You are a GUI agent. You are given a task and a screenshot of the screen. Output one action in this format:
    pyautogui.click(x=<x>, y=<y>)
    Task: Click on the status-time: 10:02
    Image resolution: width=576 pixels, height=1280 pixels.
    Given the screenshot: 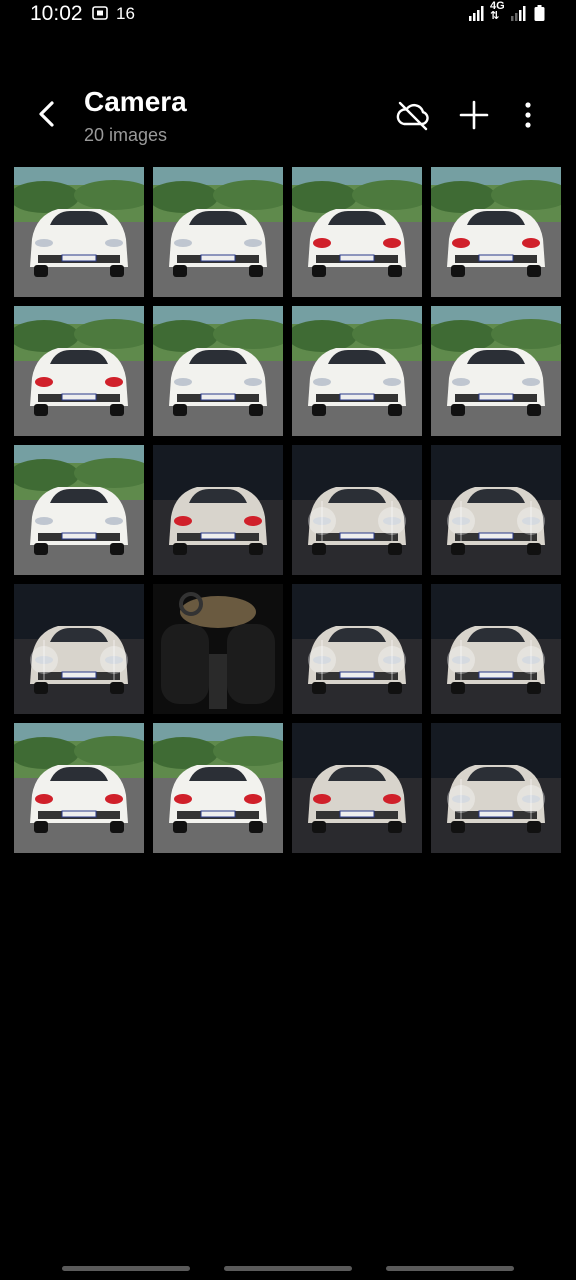 What is the action you would take?
    pyautogui.click(x=56, y=13)
    